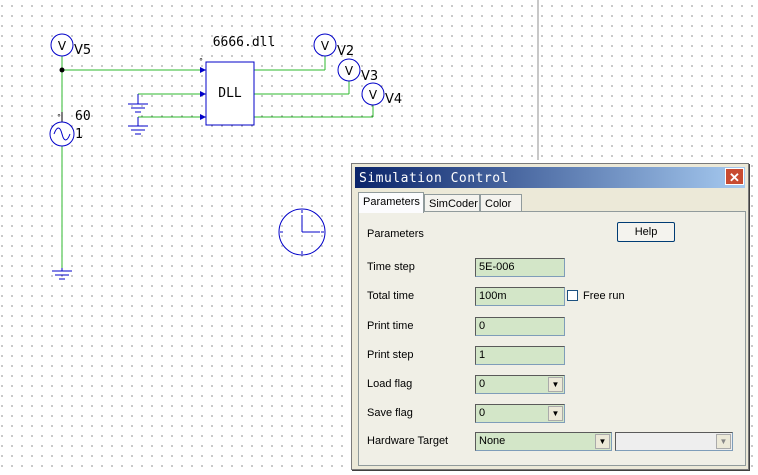 This screenshot has width=758, height=475. I want to click on dialog-title: Simulation Control, so click(434, 178).